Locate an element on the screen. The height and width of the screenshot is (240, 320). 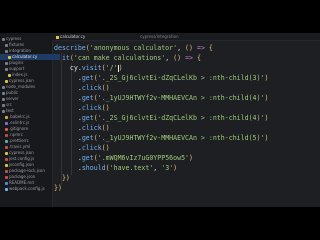
code-line-3: cy.visit('/') is located at coordinates (96, 68).